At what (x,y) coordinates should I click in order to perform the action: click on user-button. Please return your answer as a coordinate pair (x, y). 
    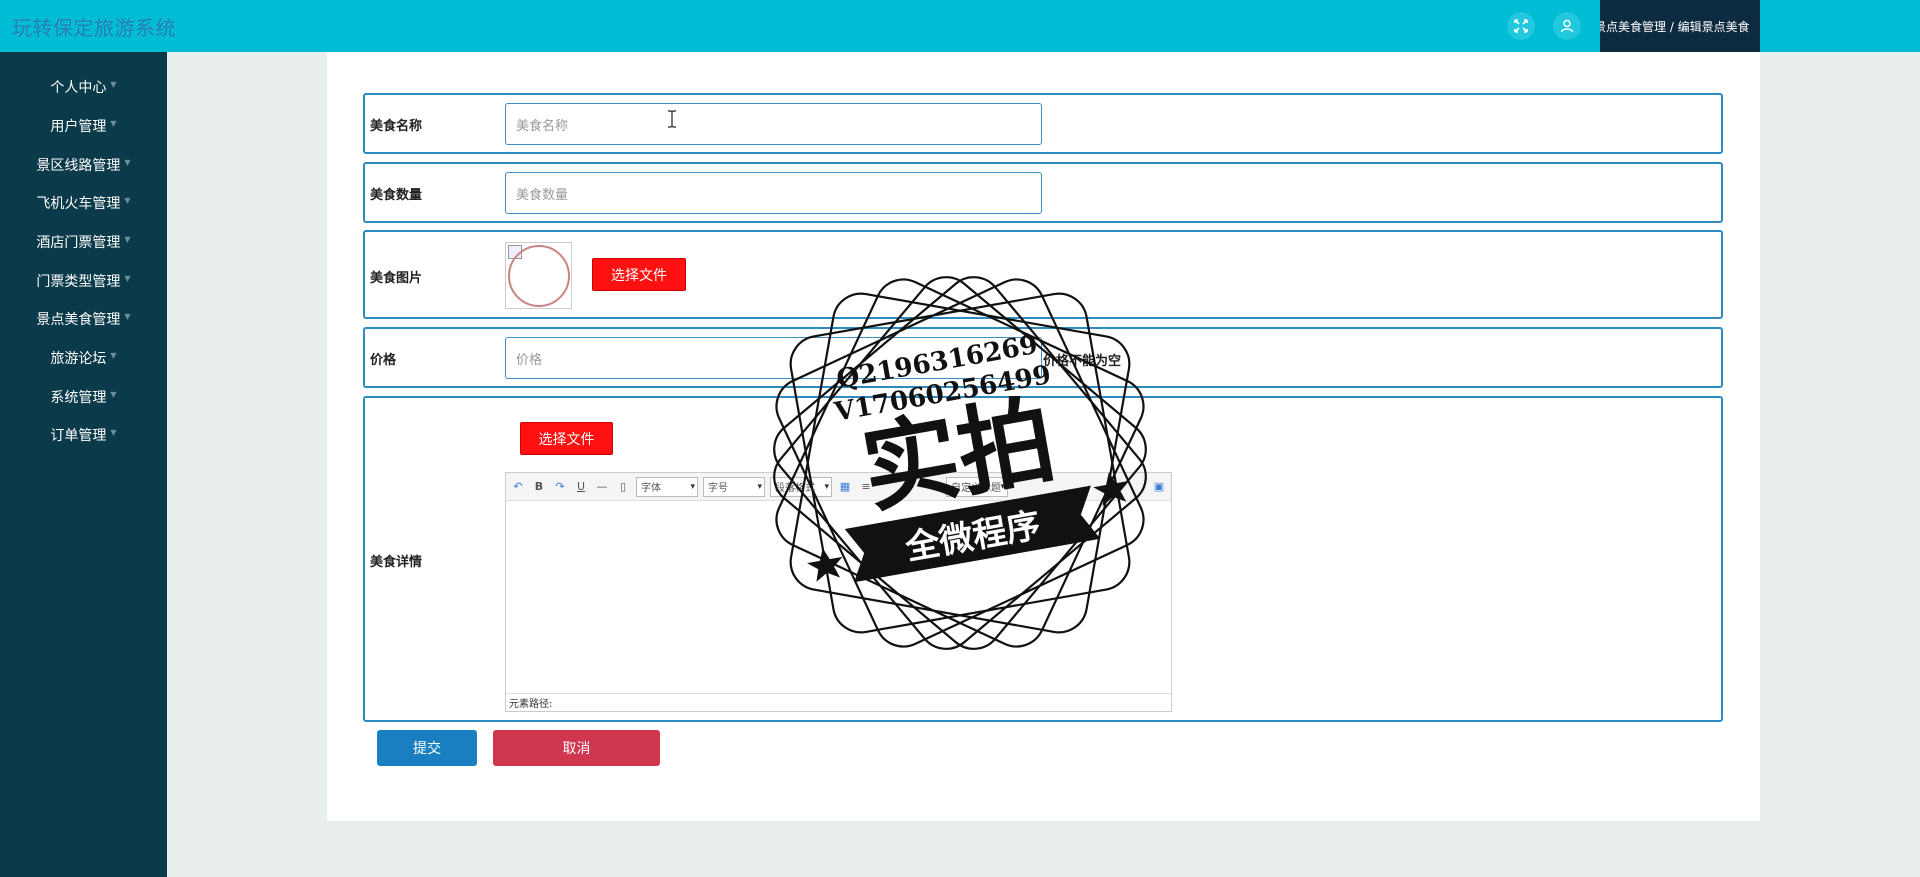
    Looking at the image, I should click on (1567, 26).